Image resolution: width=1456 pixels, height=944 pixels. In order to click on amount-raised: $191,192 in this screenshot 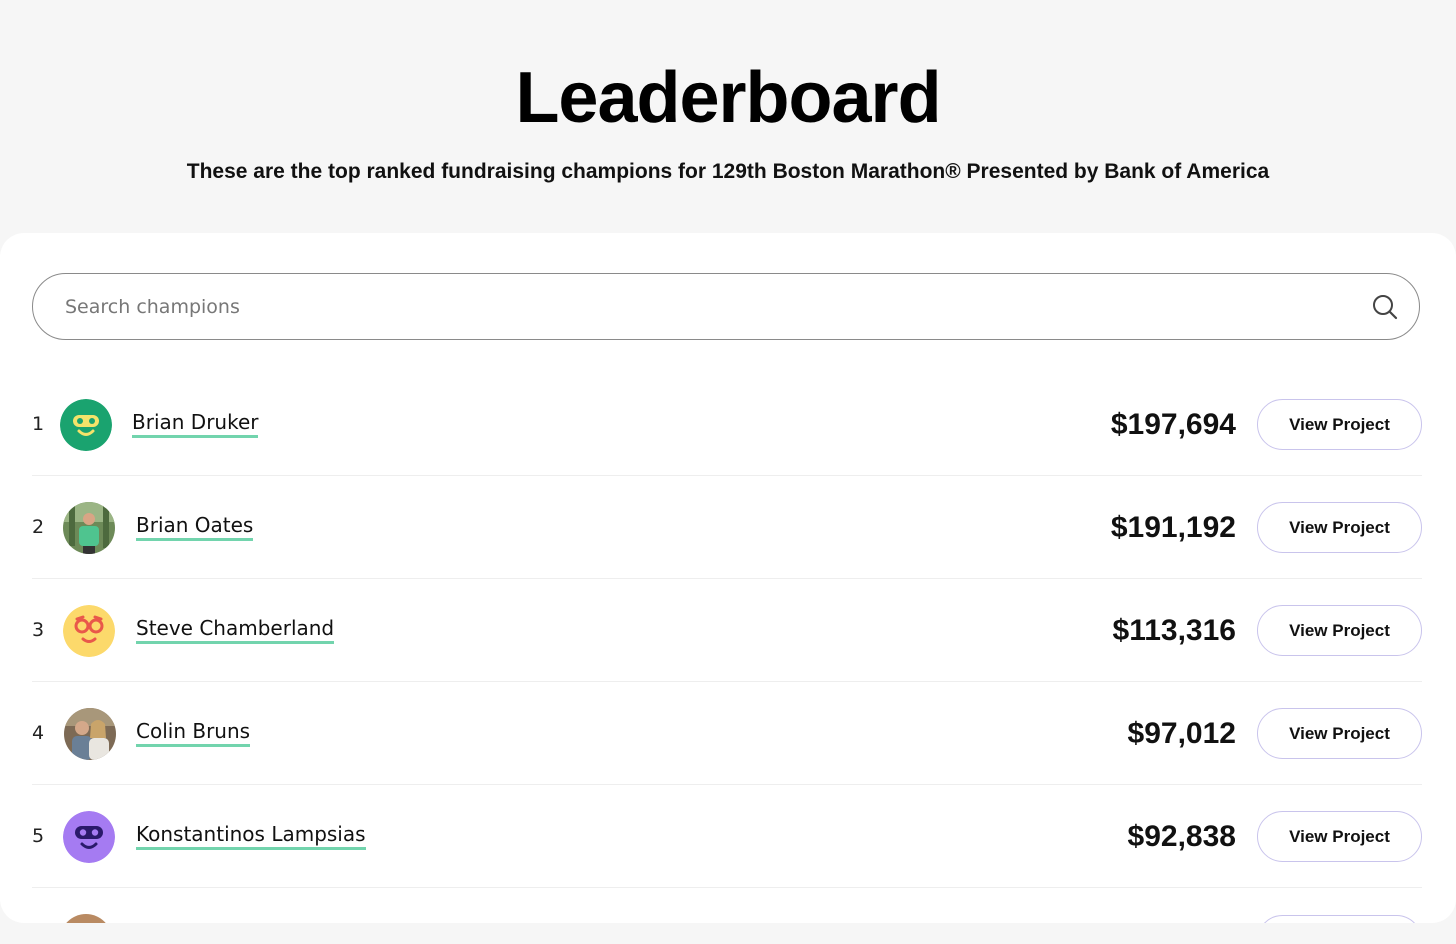, I will do `click(1173, 527)`.